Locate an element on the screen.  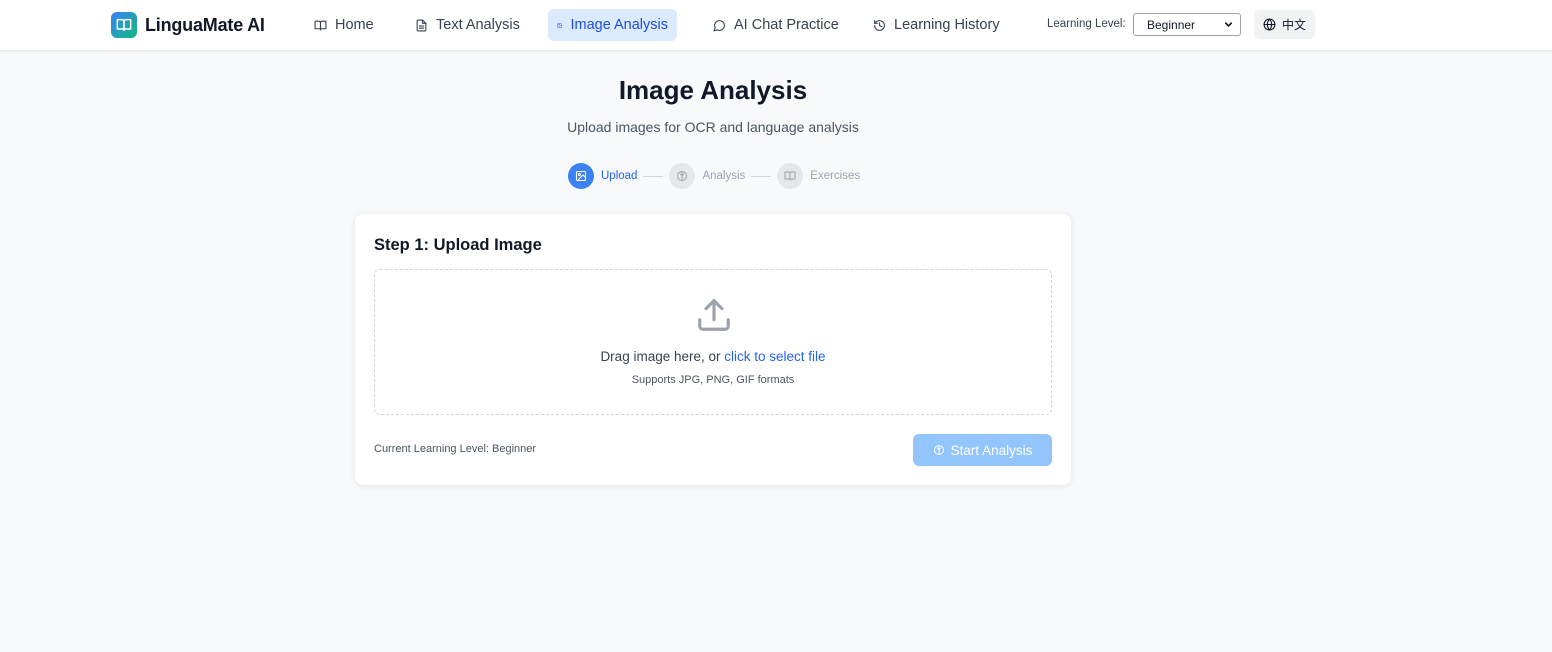
chevron-down-icon is located at coordinates (1228, 24).